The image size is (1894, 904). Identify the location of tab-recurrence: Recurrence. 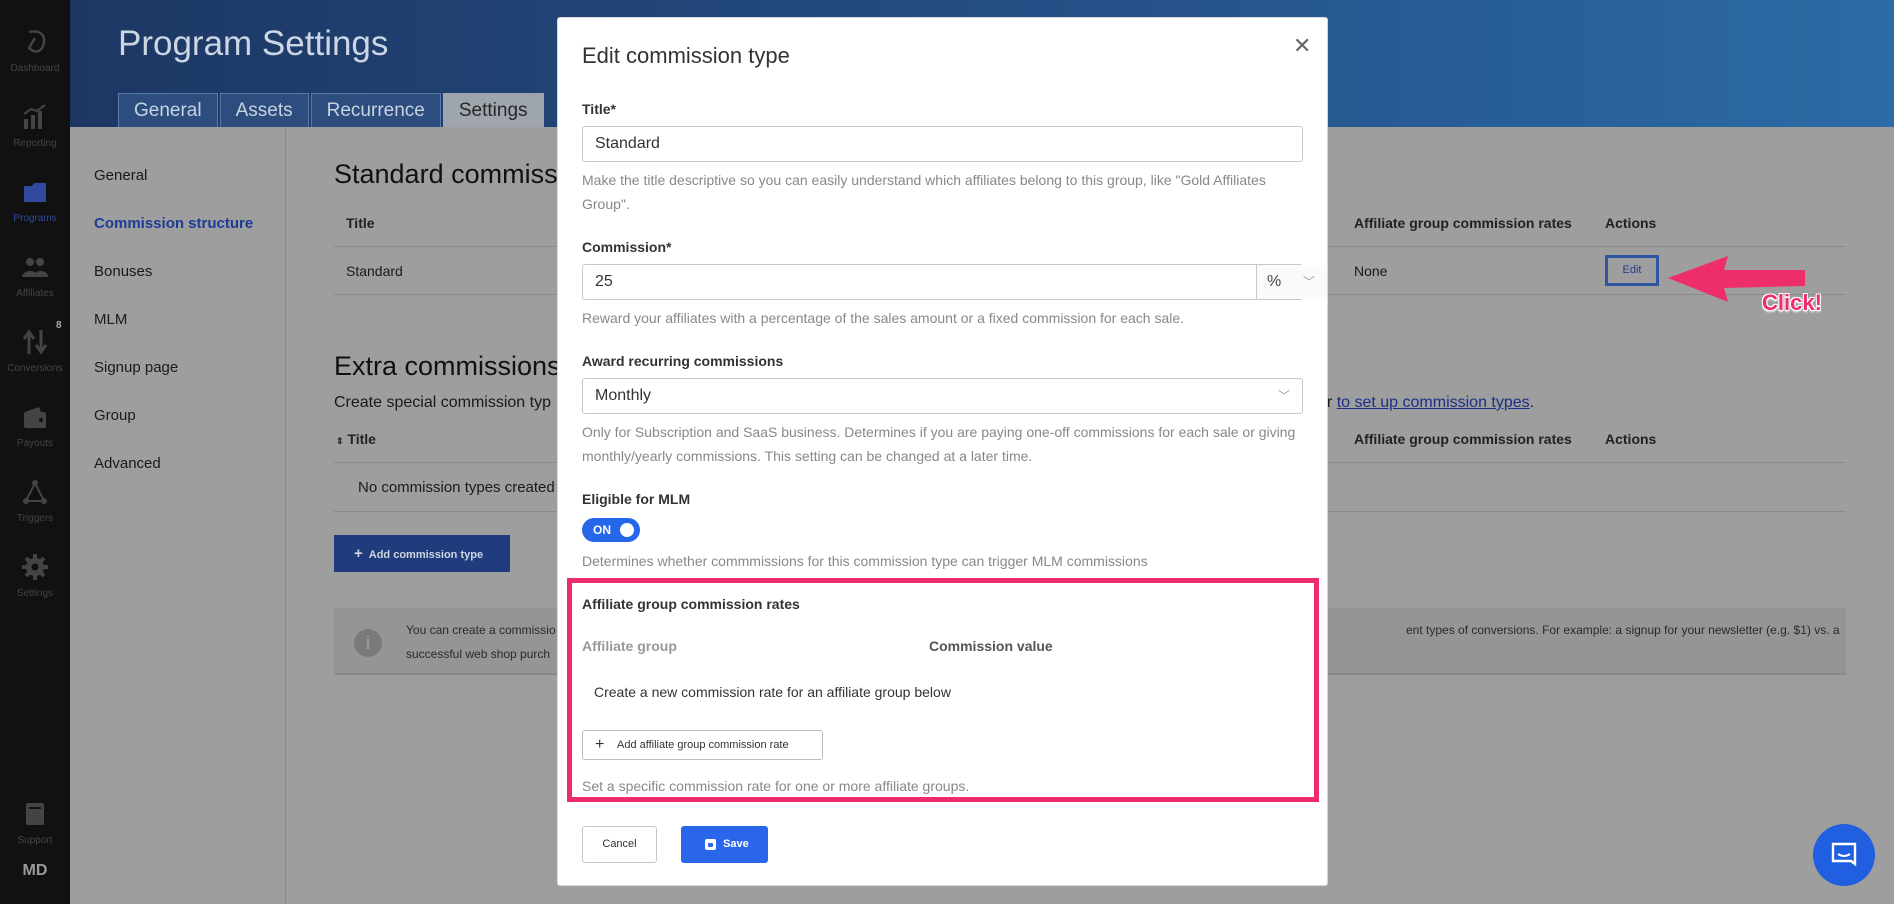
(375, 110).